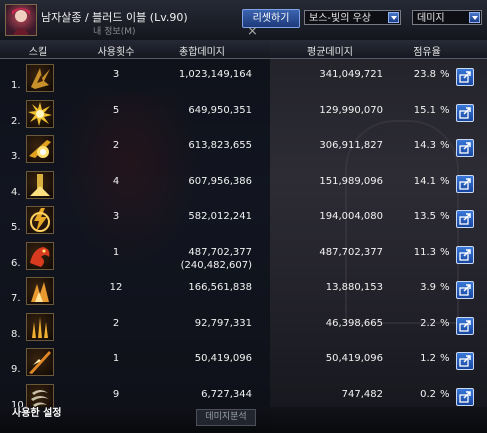 Image resolution: width=487 pixels, height=433 pixels. I want to click on boss-select: 보스-빛의 우상, so click(352, 17).